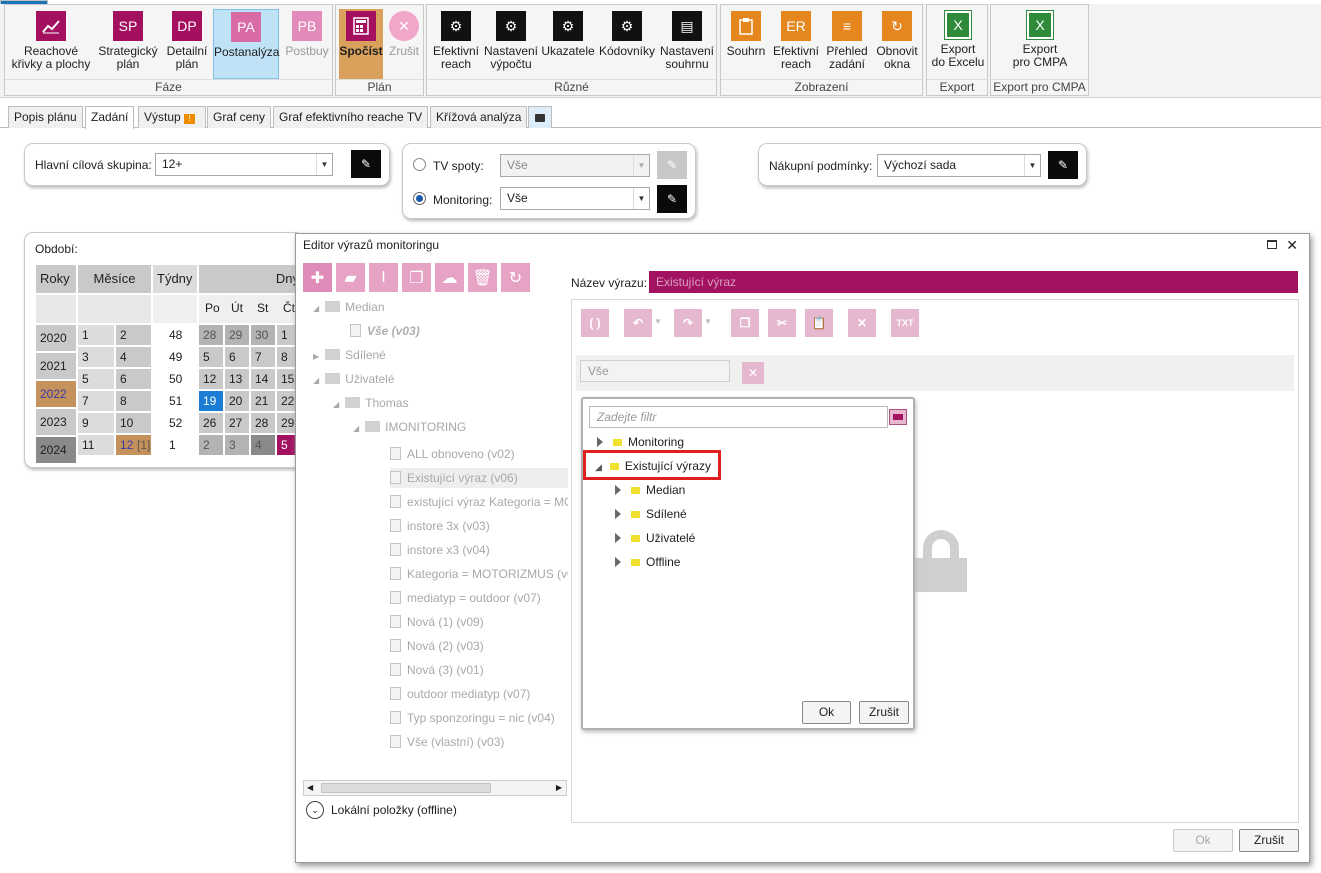 This screenshot has height=873, width=1321. What do you see at coordinates (128, 41) in the screenshot?
I see `strategic-plan-button: SP Strategický plán` at bounding box center [128, 41].